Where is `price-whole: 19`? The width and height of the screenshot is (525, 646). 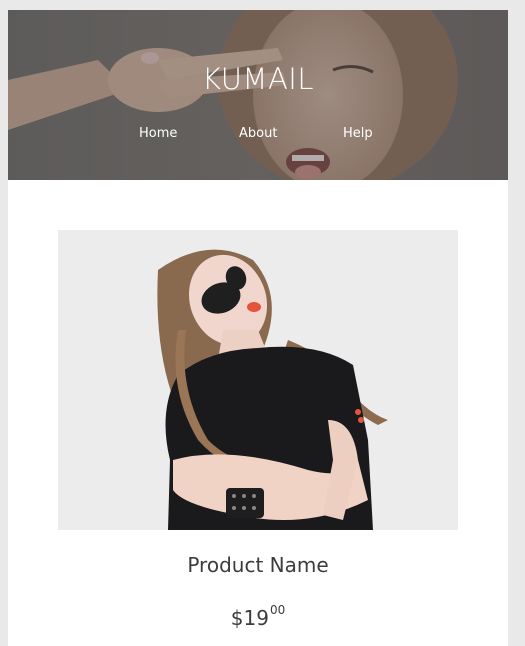
price-whole: 19 is located at coordinates (256, 618).